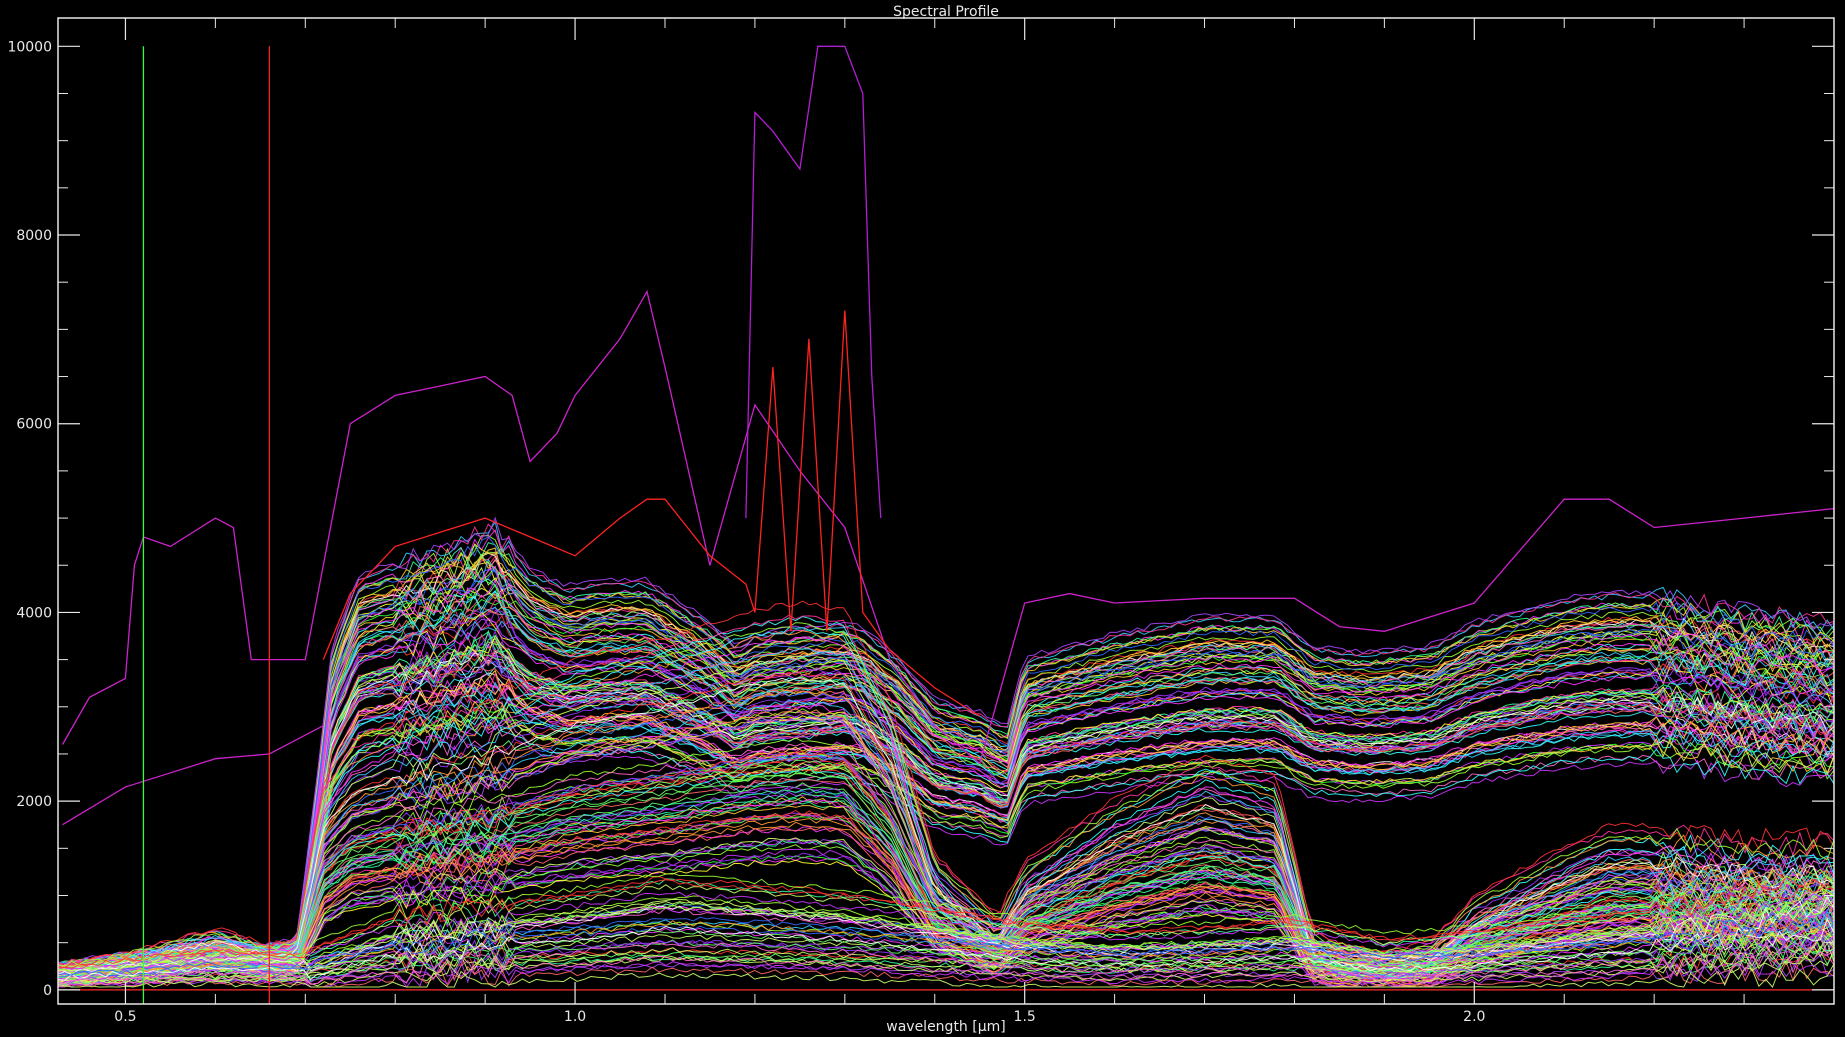 The width and height of the screenshot is (1845, 1037). What do you see at coordinates (1025, 1017) in the screenshot?
I see `x-tick-label: 1.5` at bounding box center [1025, 1017].